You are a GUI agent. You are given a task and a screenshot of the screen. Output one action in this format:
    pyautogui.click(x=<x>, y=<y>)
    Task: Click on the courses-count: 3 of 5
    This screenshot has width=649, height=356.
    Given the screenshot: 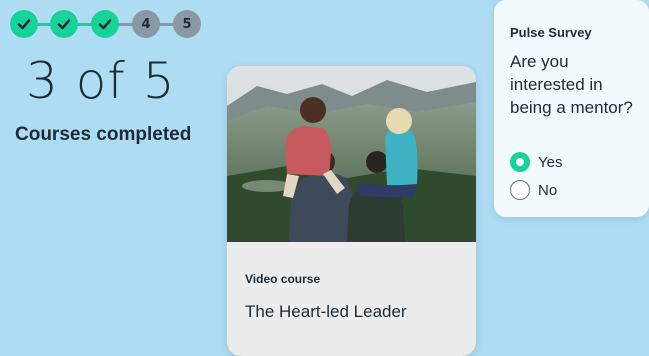 What is the action you would take?
    pyautogui.click(x=101, y=81)
    